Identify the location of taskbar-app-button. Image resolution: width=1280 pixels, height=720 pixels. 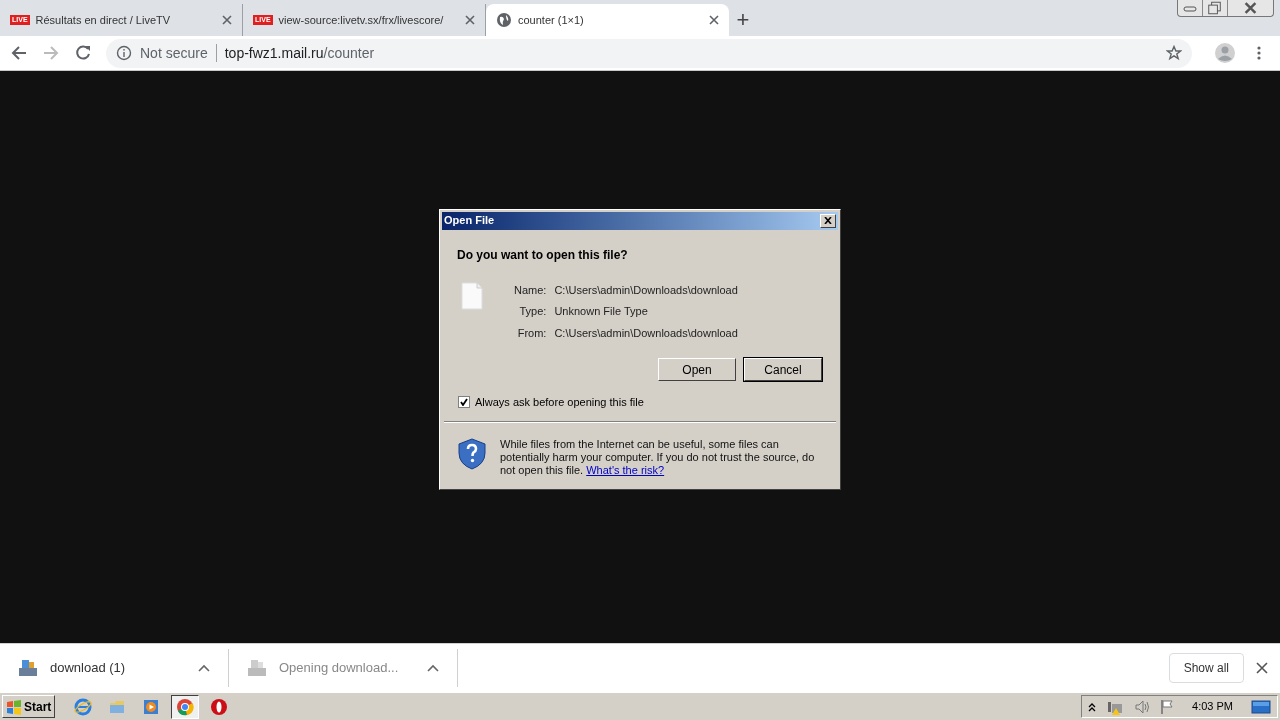
(185, 706).